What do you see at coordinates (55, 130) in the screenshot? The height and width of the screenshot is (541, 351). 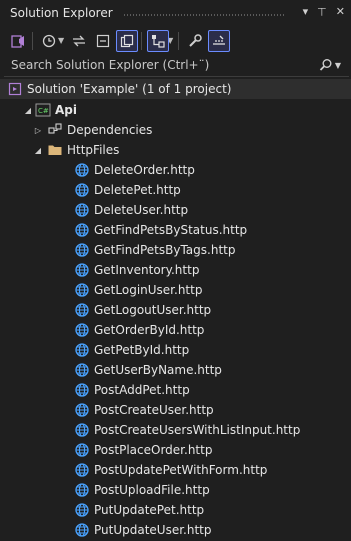 I see `dependencies-icon` at bounding box center [55, 130].